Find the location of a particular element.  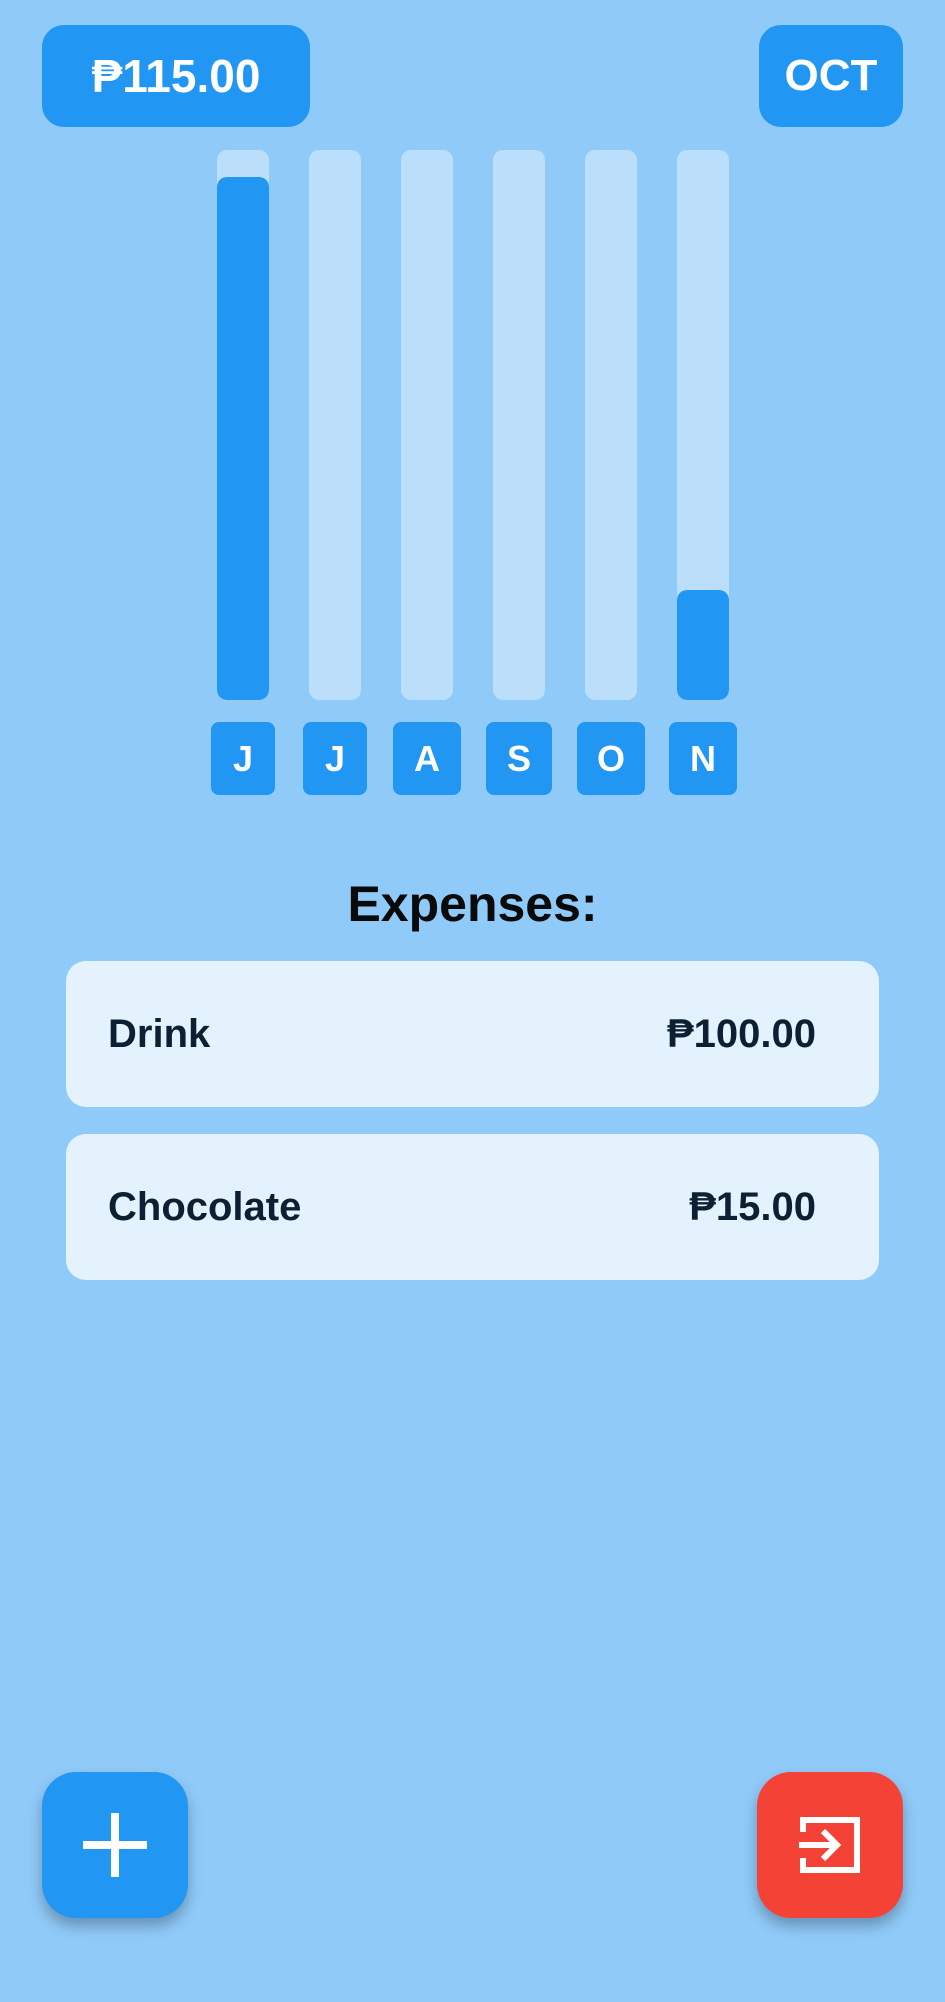

month-button: S is located at coordinates (519, 758).